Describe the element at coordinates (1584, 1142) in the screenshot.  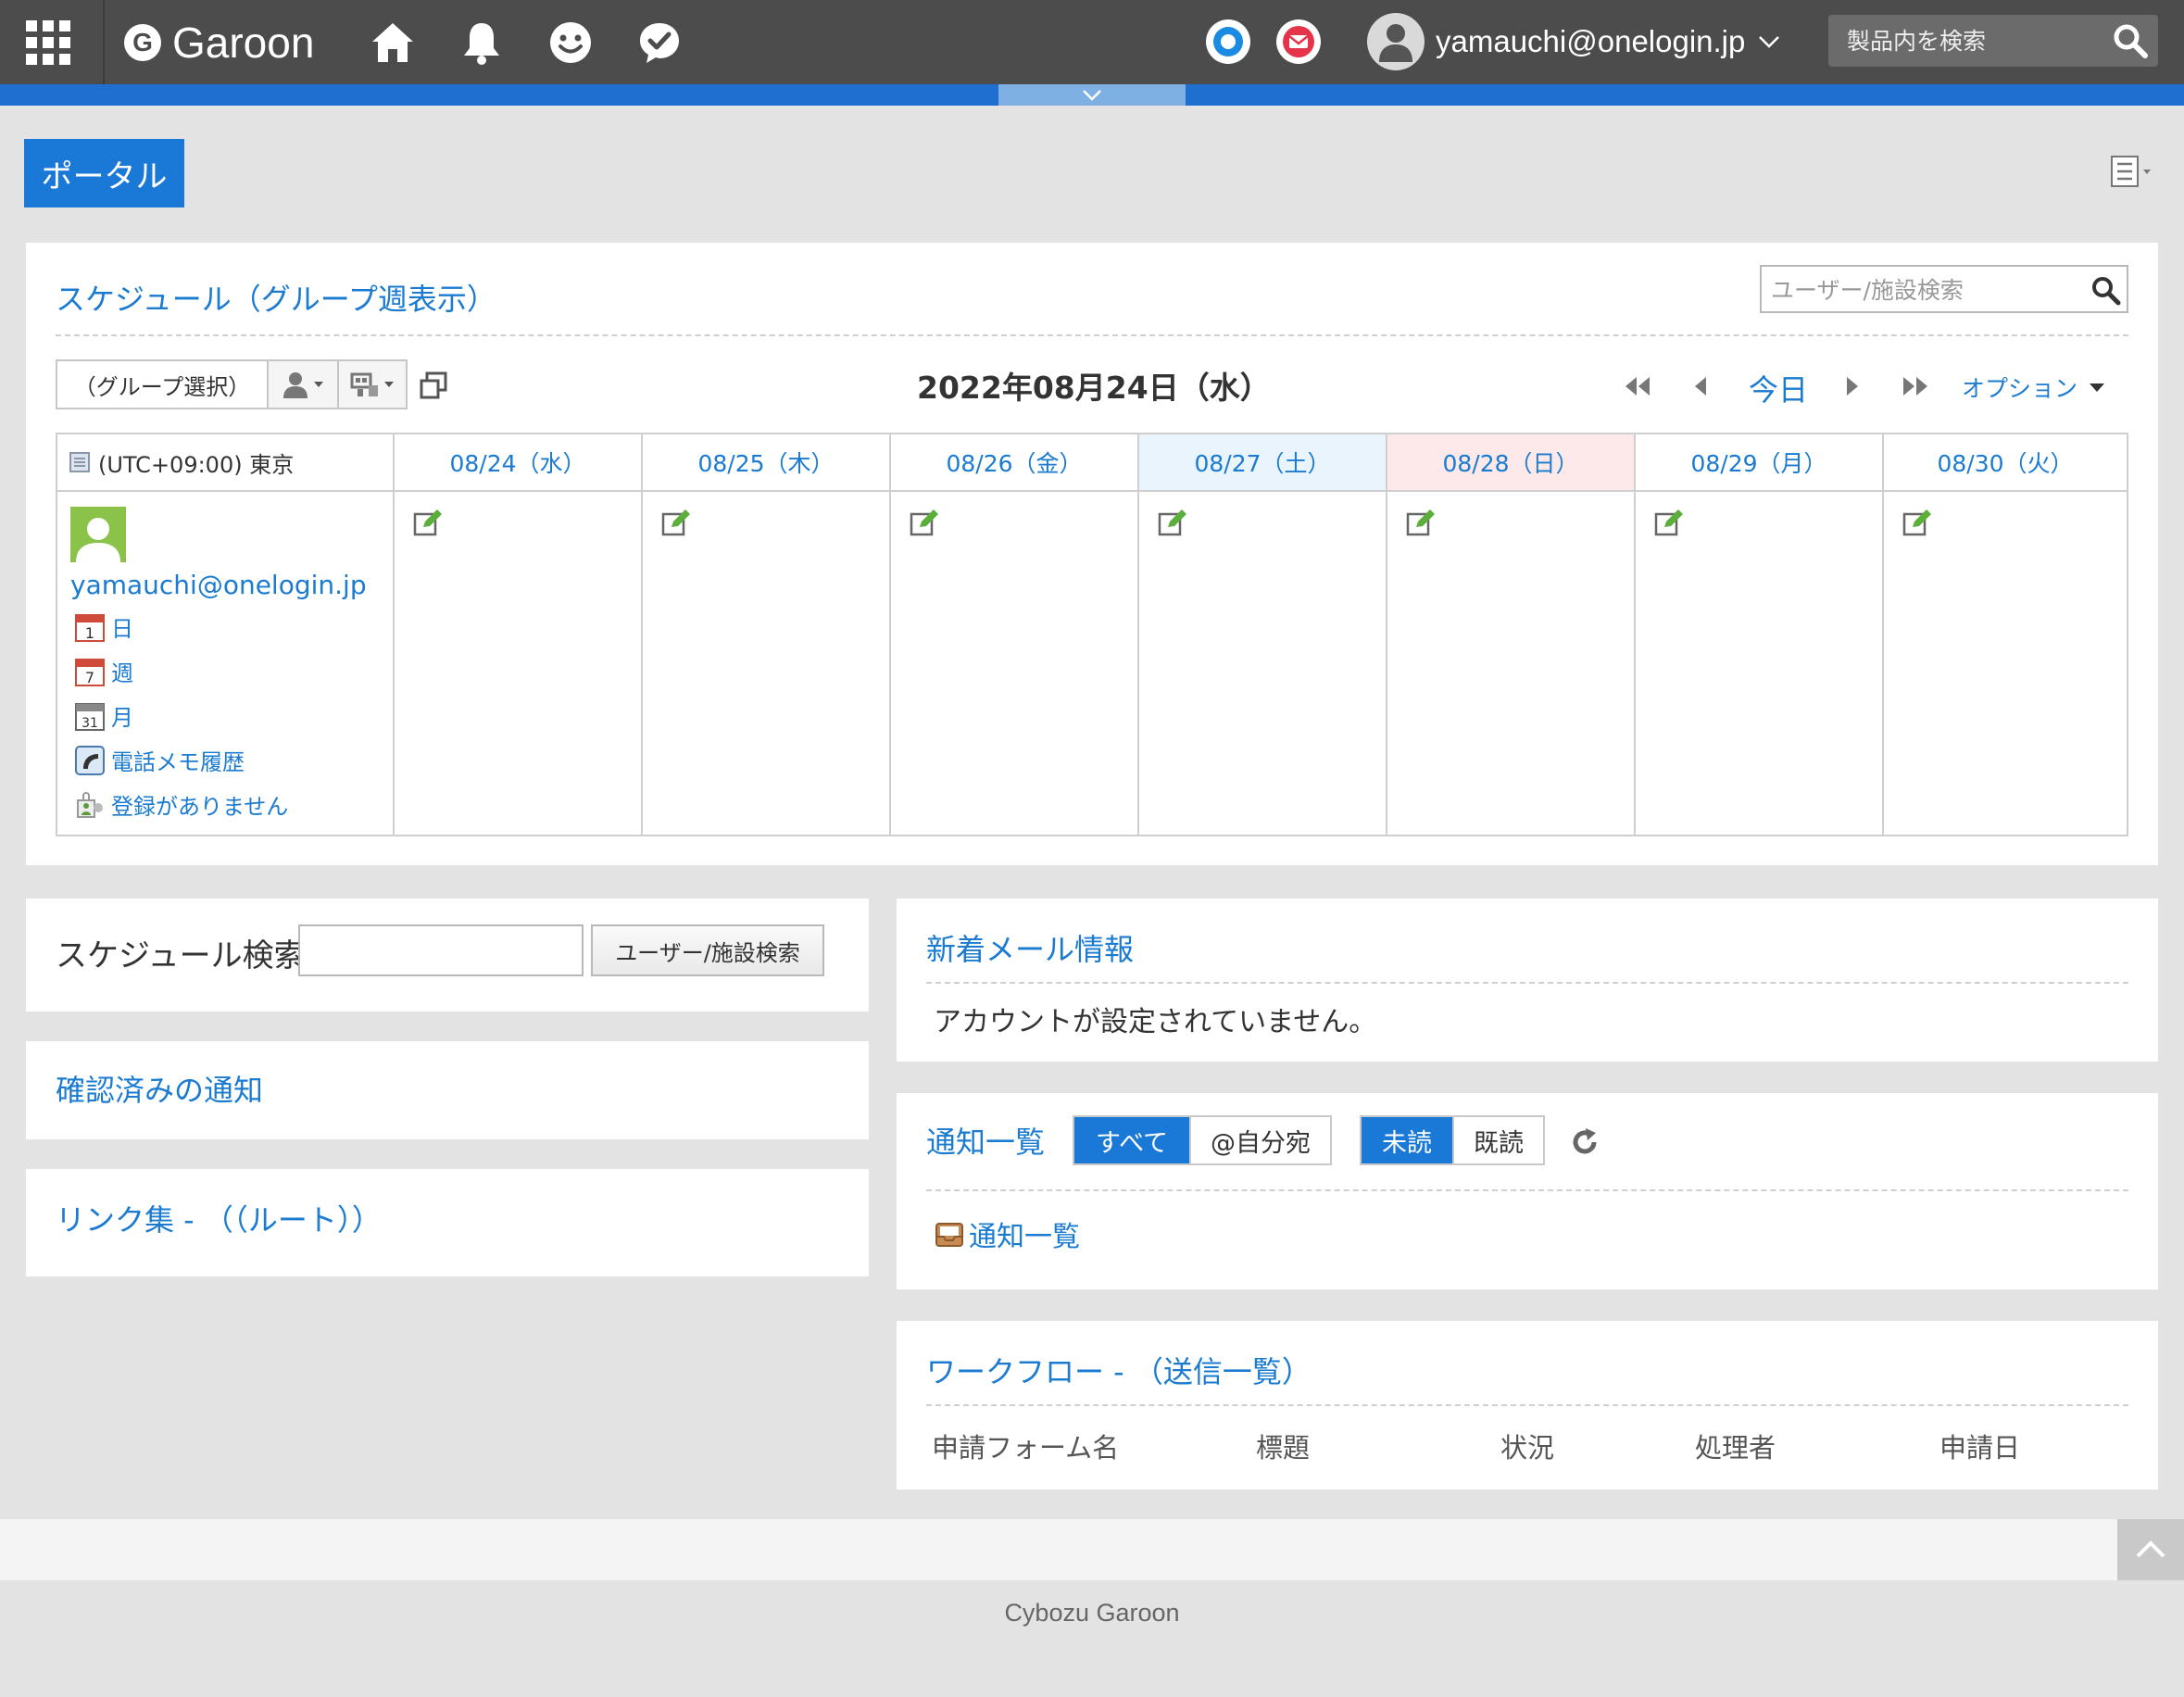
I see `refresh-icon` at that location.